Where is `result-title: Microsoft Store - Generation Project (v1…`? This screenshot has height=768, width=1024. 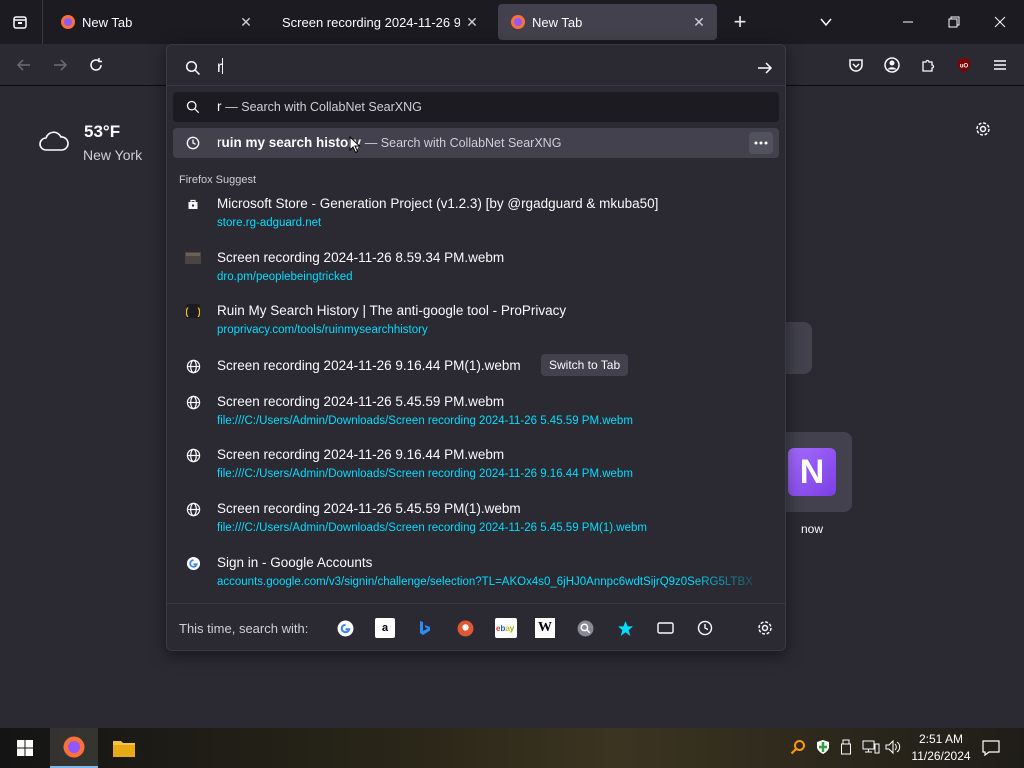 result-title: Microsoft Store - Generation Project (v1… is located at coordinates (438, 203).